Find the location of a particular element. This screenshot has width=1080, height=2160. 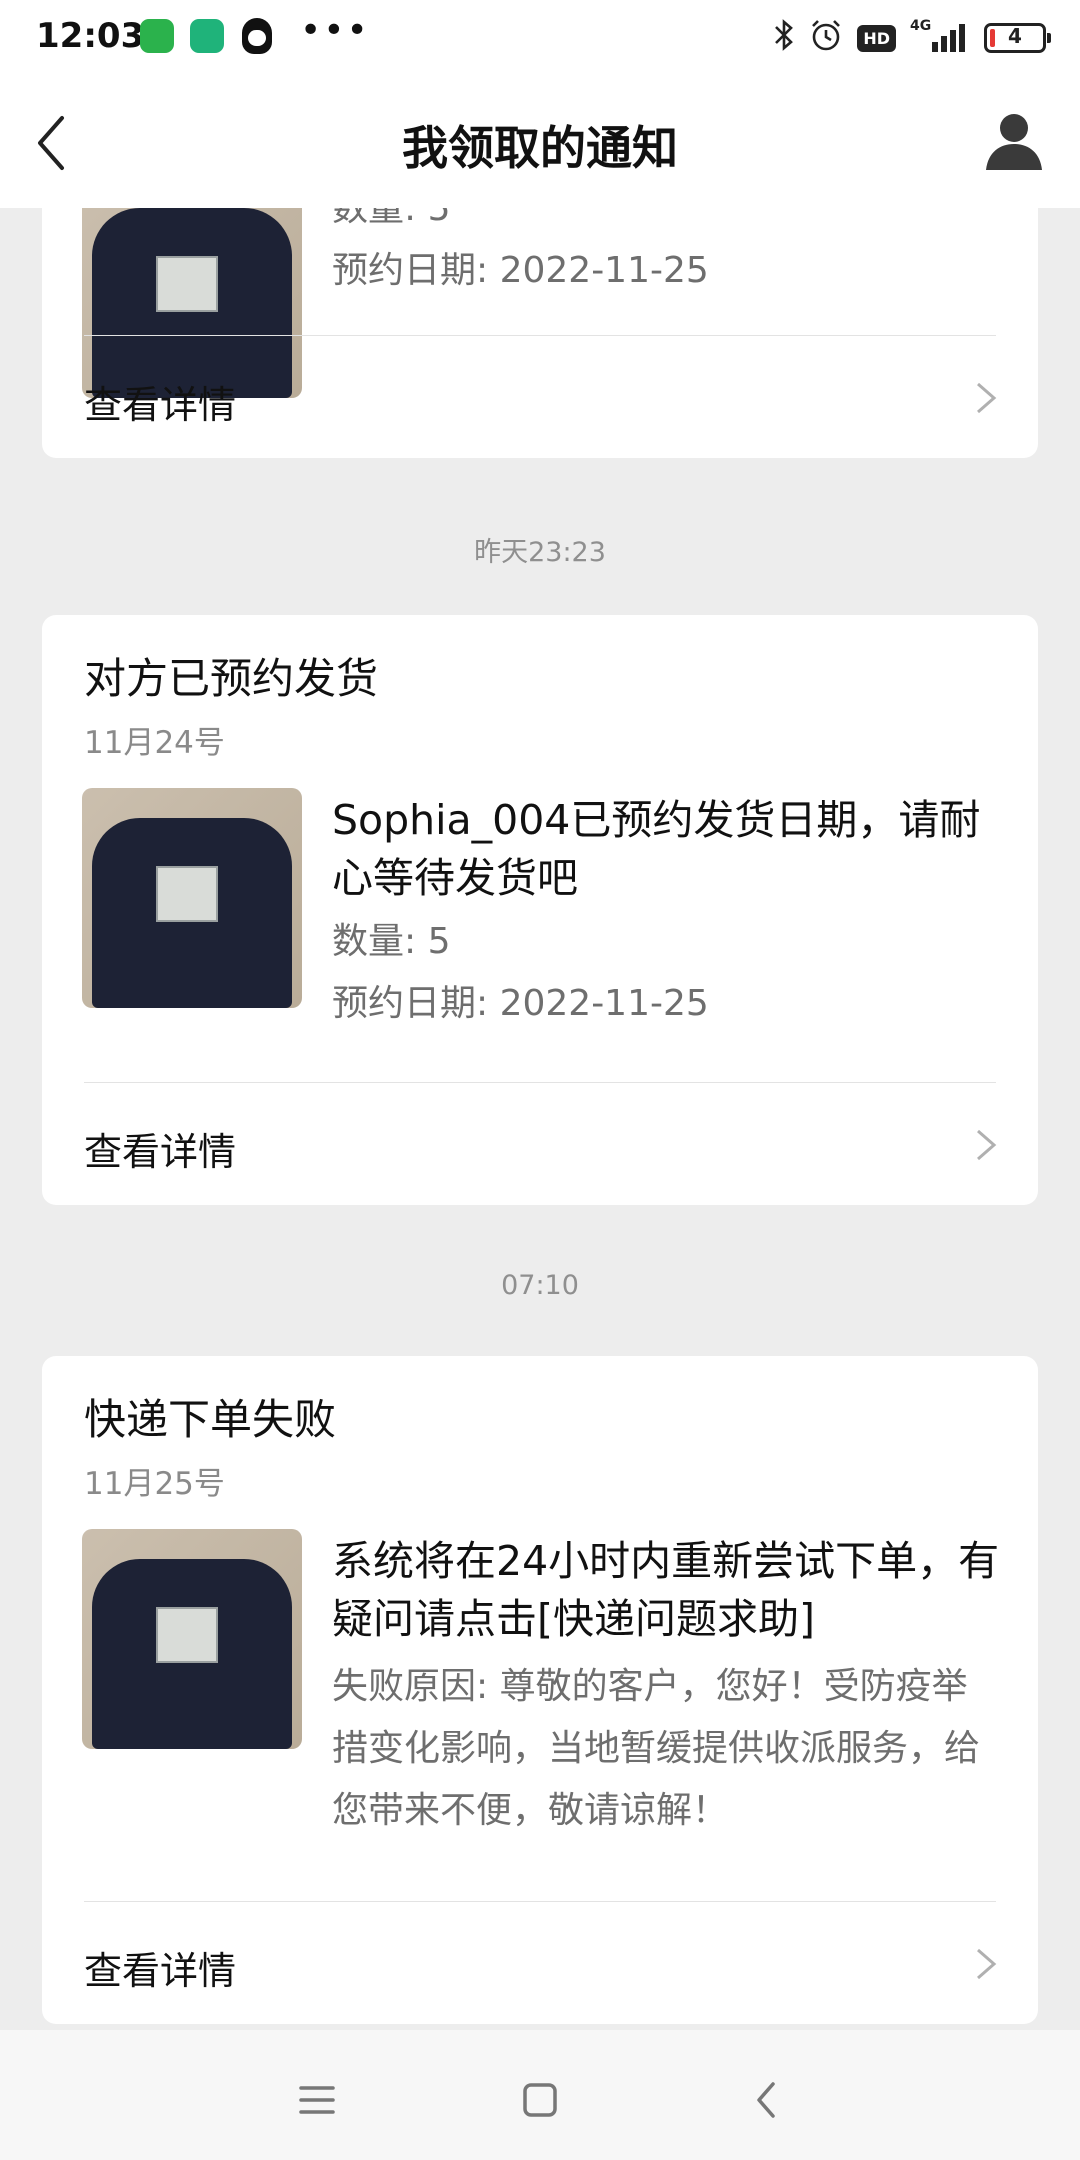

status-icons: HD 4G 4 is located at coordinates (912, 38).